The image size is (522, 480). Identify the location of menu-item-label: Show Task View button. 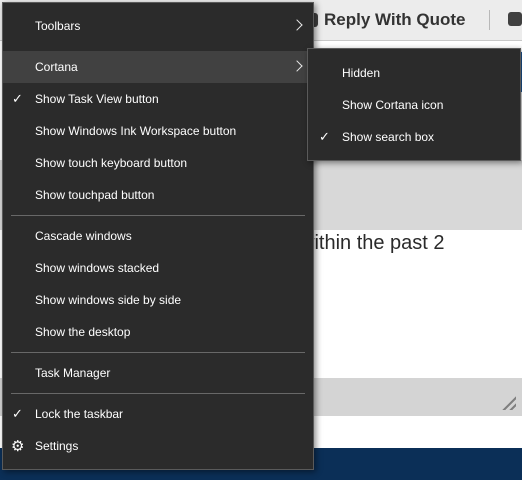
(97, 99).